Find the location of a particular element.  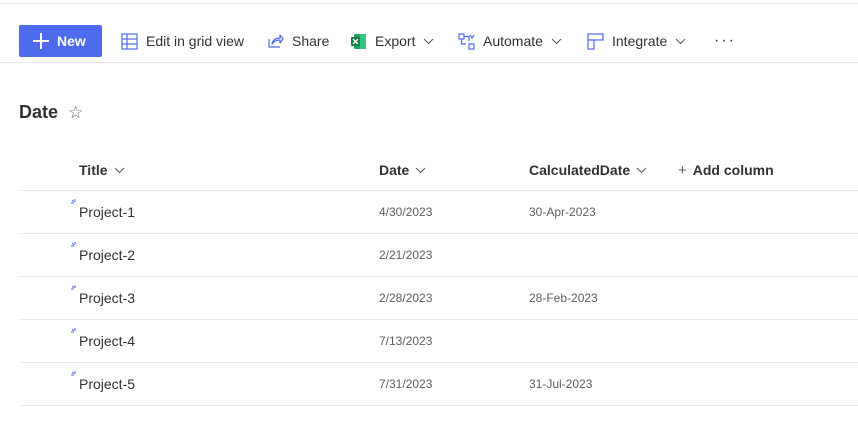

row-date: 2/21/2023 is located at coordinates (406, 255).